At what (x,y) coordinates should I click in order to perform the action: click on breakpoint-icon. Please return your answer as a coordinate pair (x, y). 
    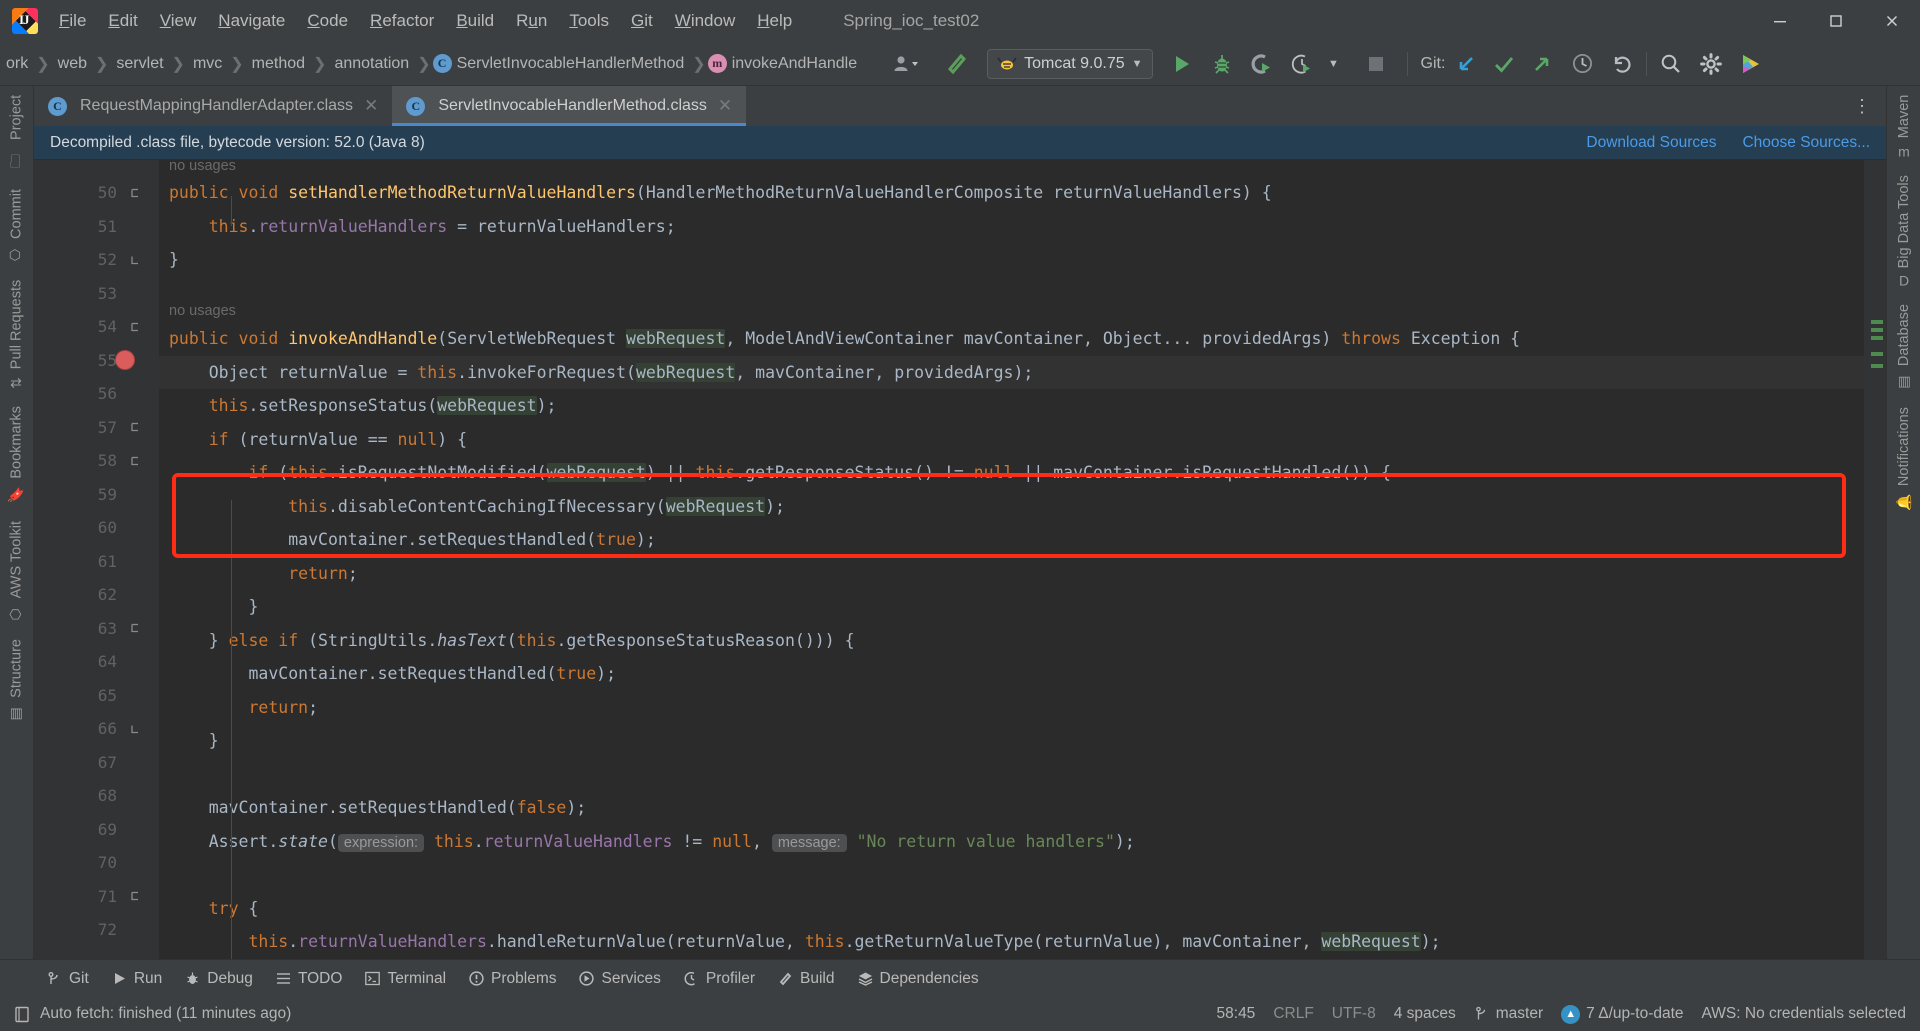
    Looking at the image, I should click on (125, 360).